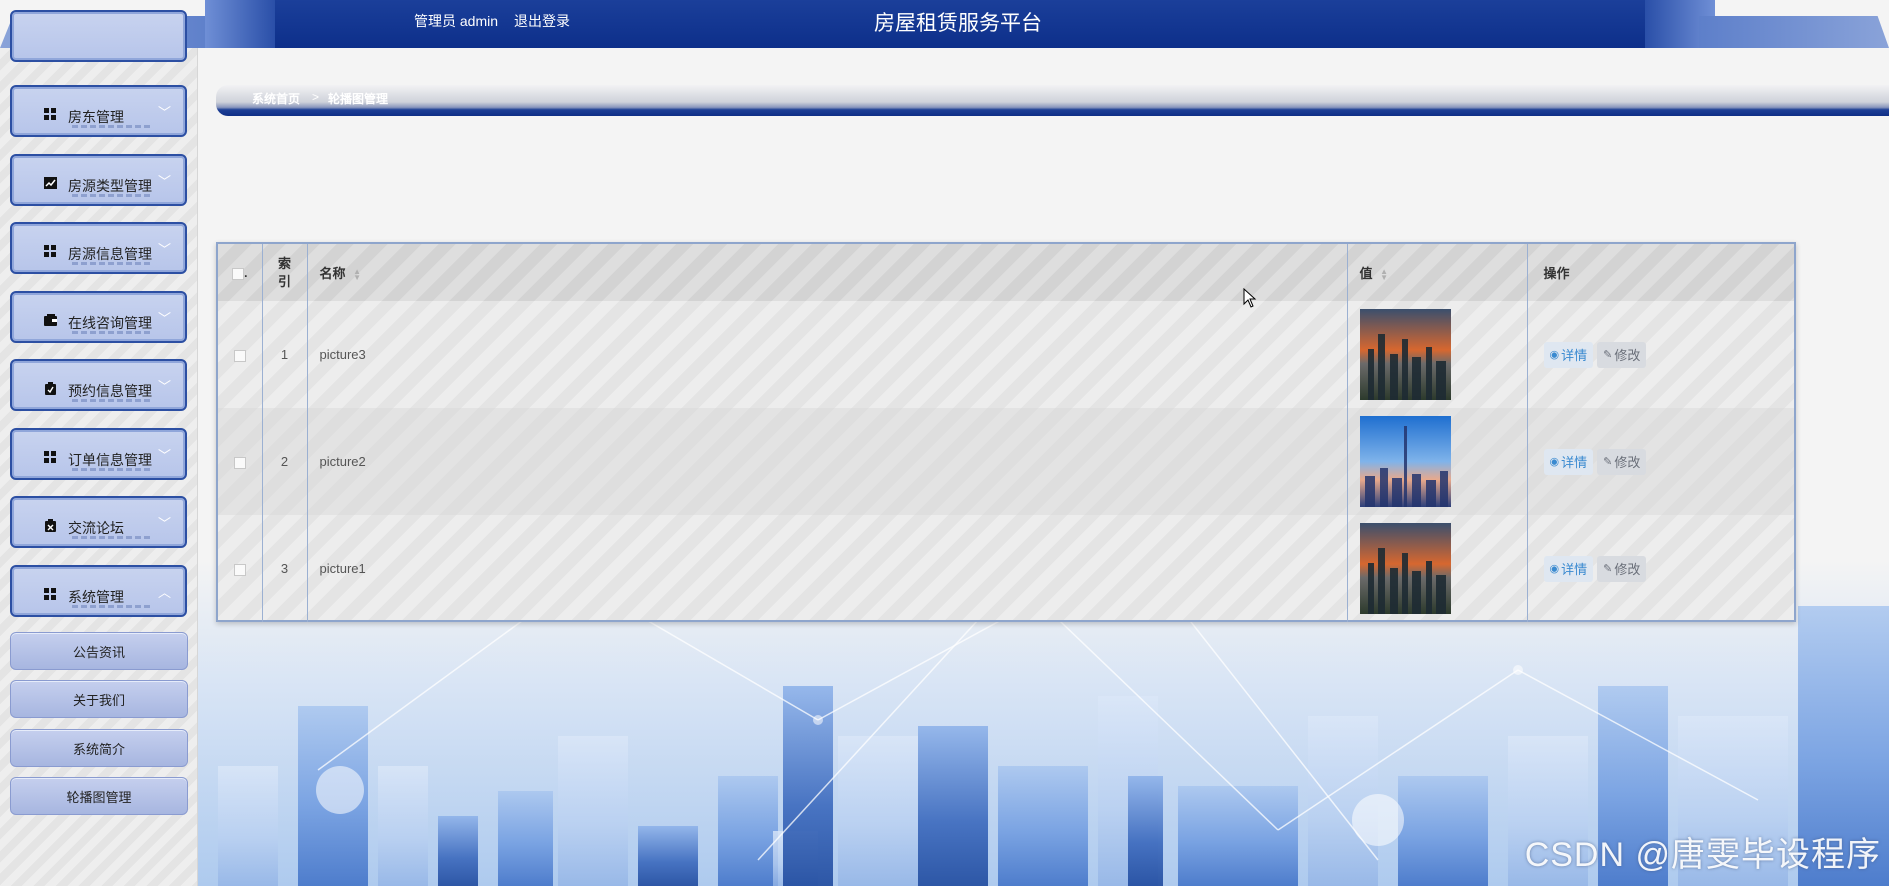 This screenshot has width=1889, height=886. I want to click on sidebar-item-landlord: 房东管理 ﹀, so click(98, 111).